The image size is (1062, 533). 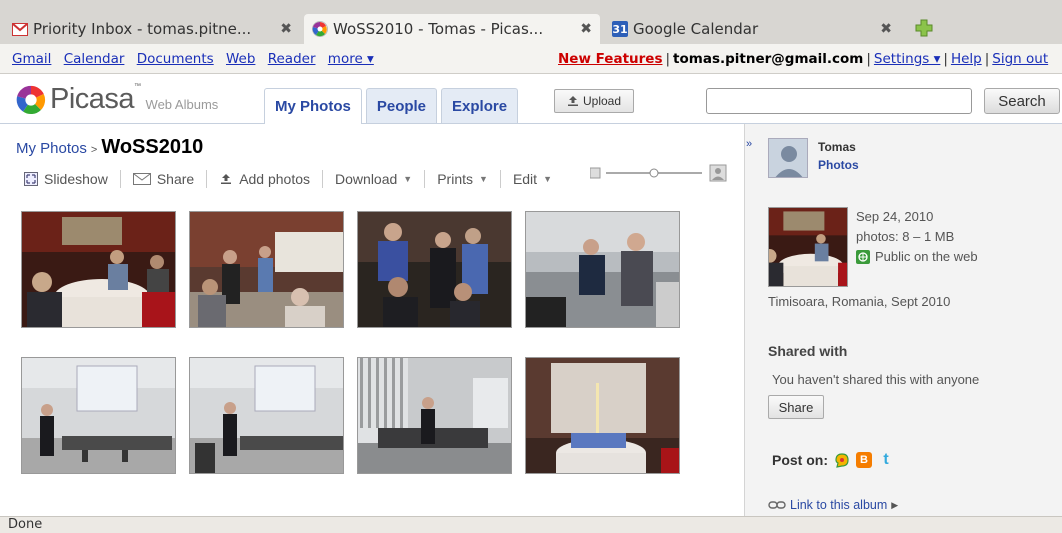 I want to click on avatar, so click(x=788, y=158).